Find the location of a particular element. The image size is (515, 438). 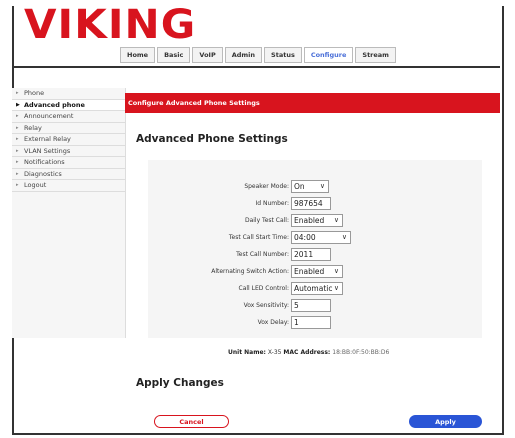

sidebar-item-relay: Relay is located at coordinates (68, 128).